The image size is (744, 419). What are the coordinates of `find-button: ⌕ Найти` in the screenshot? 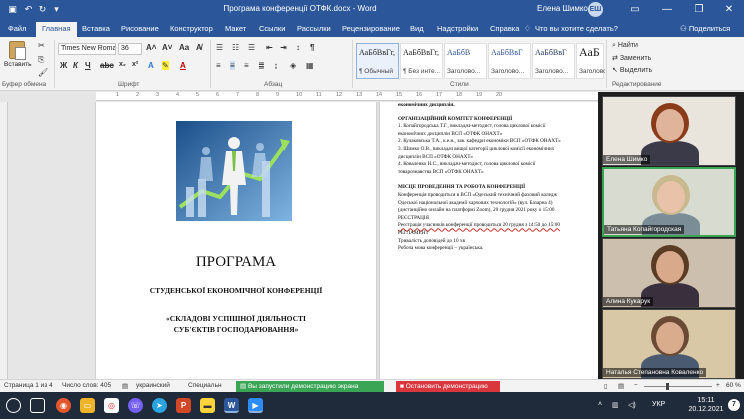 It's located at (625, 46).